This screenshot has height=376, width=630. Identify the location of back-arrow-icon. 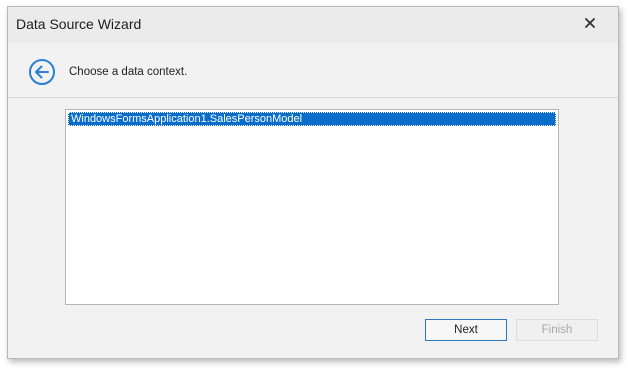
(42, 72).